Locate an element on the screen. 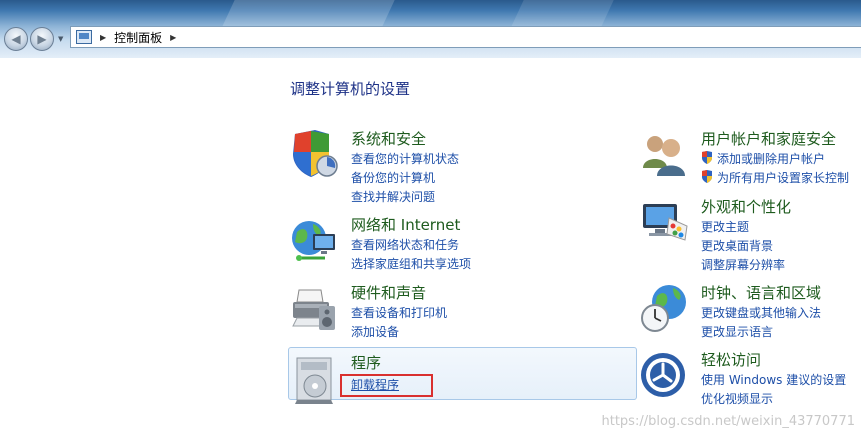 This screenshot has width=861, height=437. control-panel-icon is located at coordinates (84, 37).